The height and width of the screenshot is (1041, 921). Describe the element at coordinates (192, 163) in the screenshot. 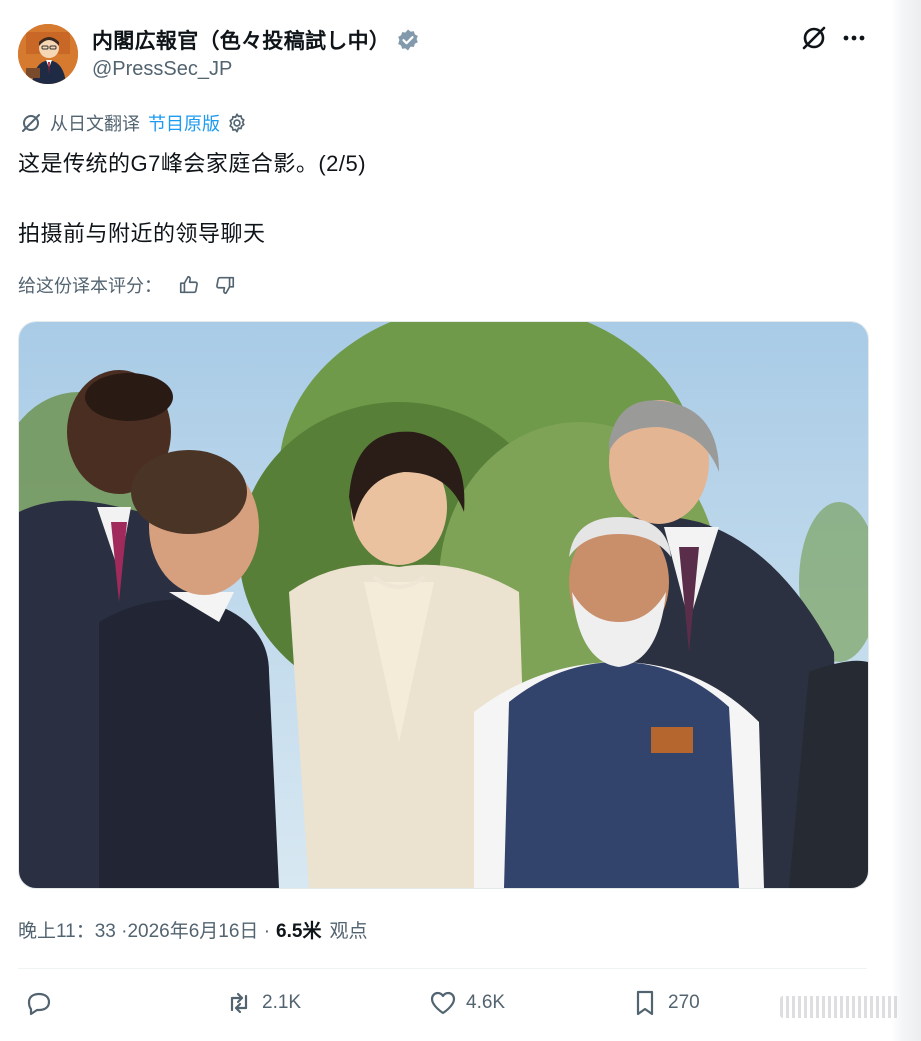

I see `tweet-text-line-1: 这是传统的G7峰会家庭合影。(2/5)` at that location.